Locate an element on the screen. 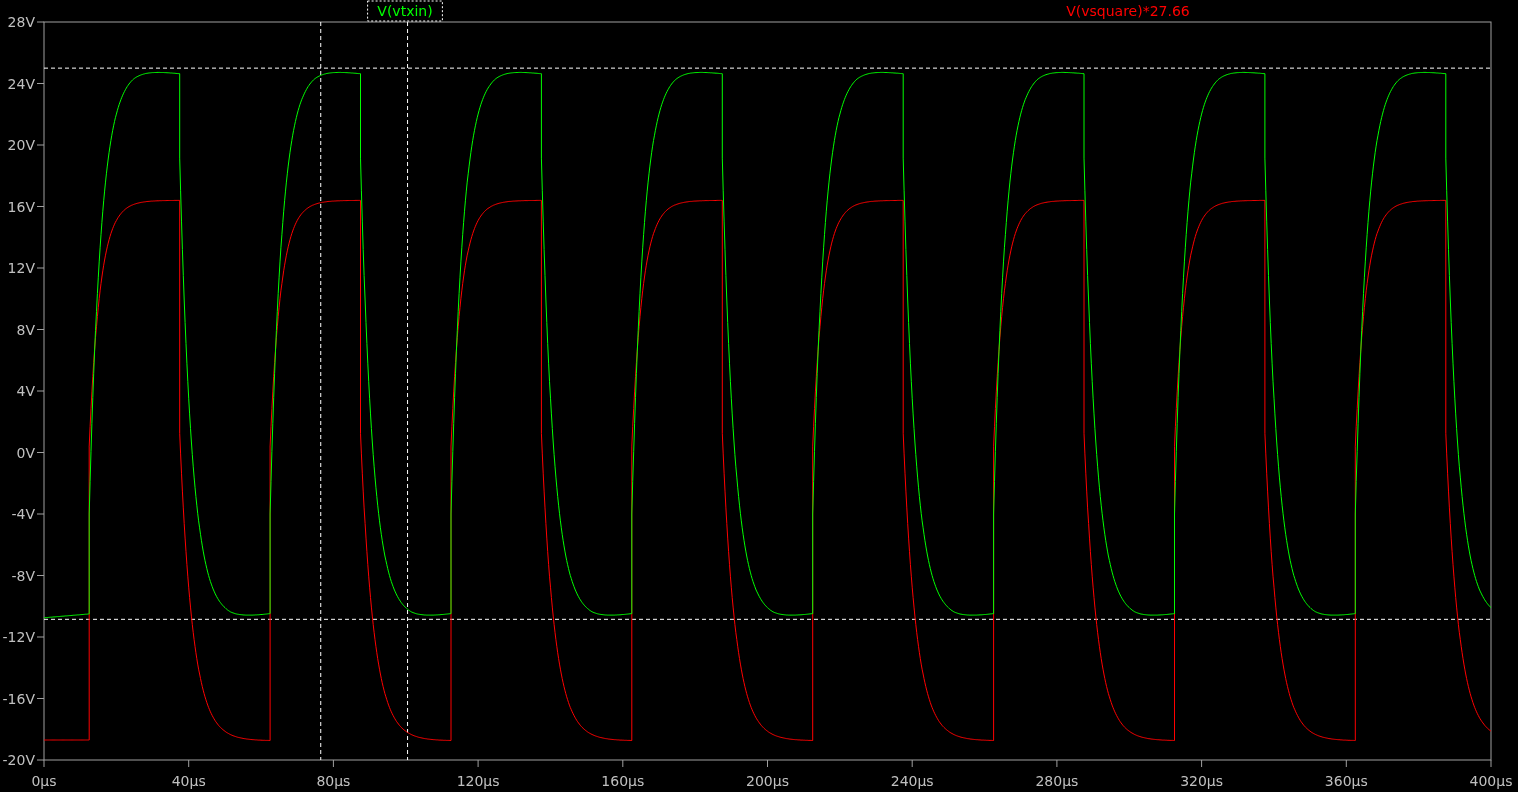 Image resolution: width=1518 pixels, height=792 pixels. x-axis-label: 200µs is located at coordinates (767, 781).